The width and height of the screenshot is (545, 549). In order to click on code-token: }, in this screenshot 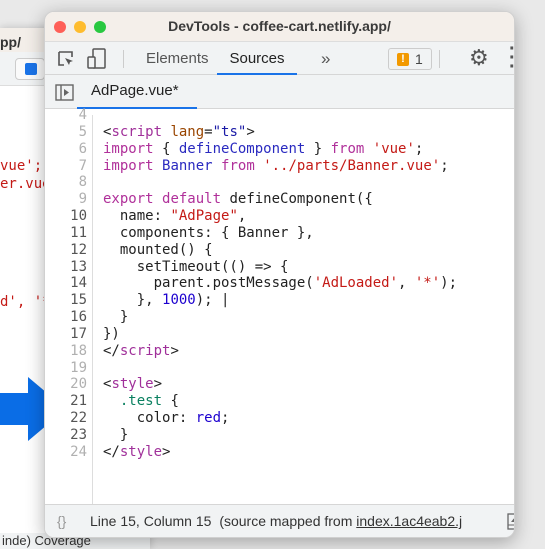, I will do `click(133, 300)`.